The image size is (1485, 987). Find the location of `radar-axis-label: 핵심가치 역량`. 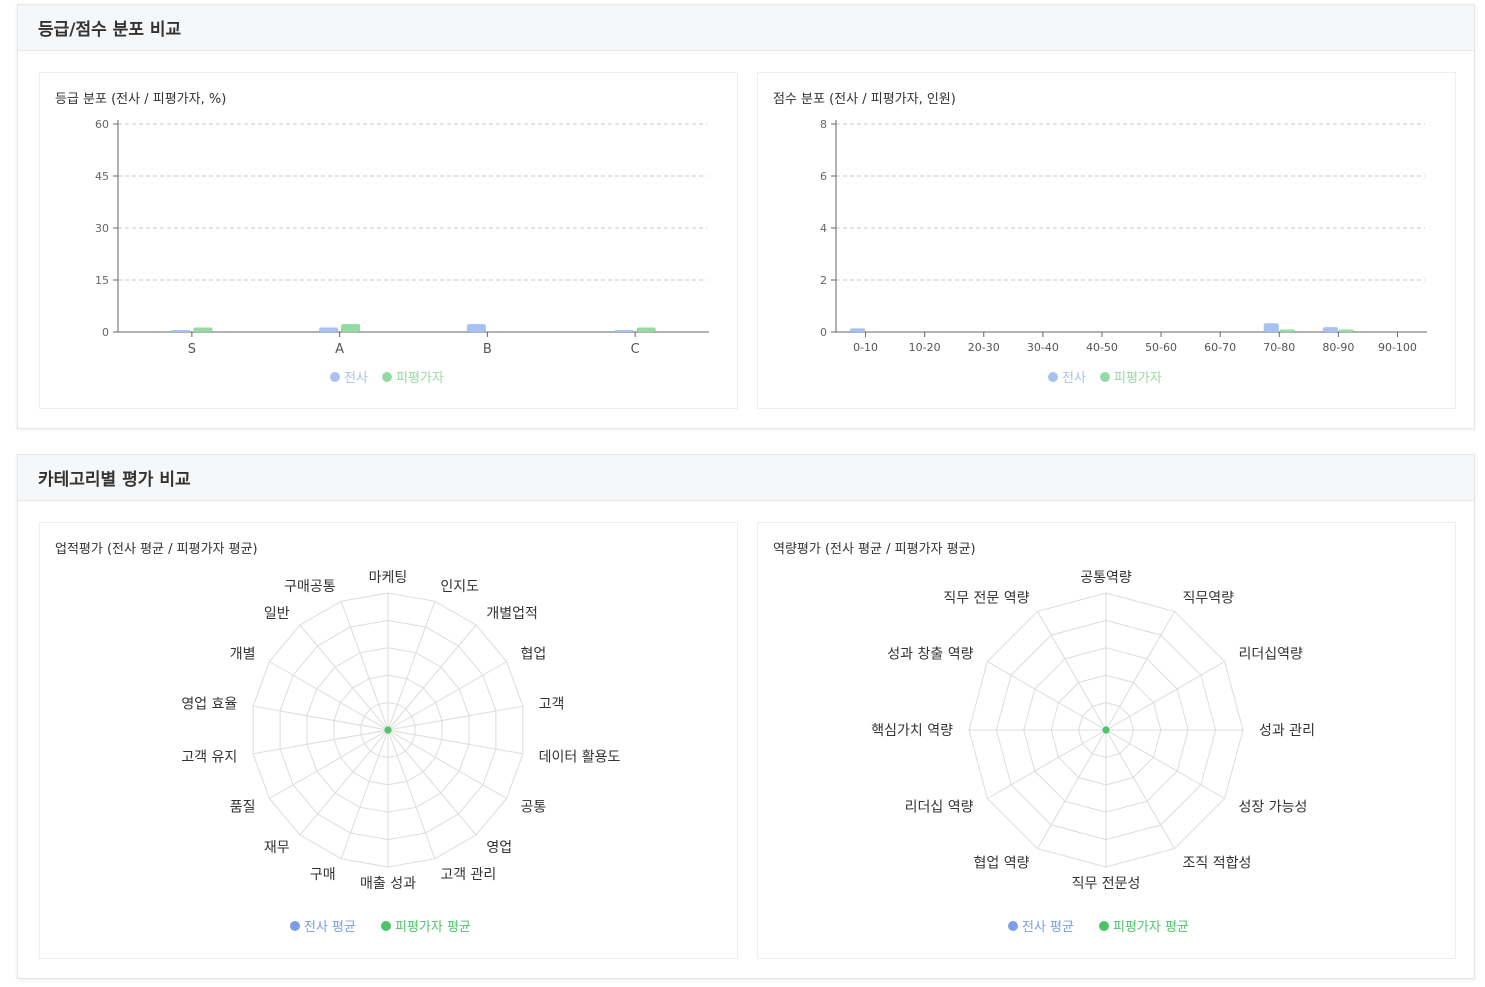

radar-axis-label: 핵심가치 역량 is located at coordinates (912, 731).